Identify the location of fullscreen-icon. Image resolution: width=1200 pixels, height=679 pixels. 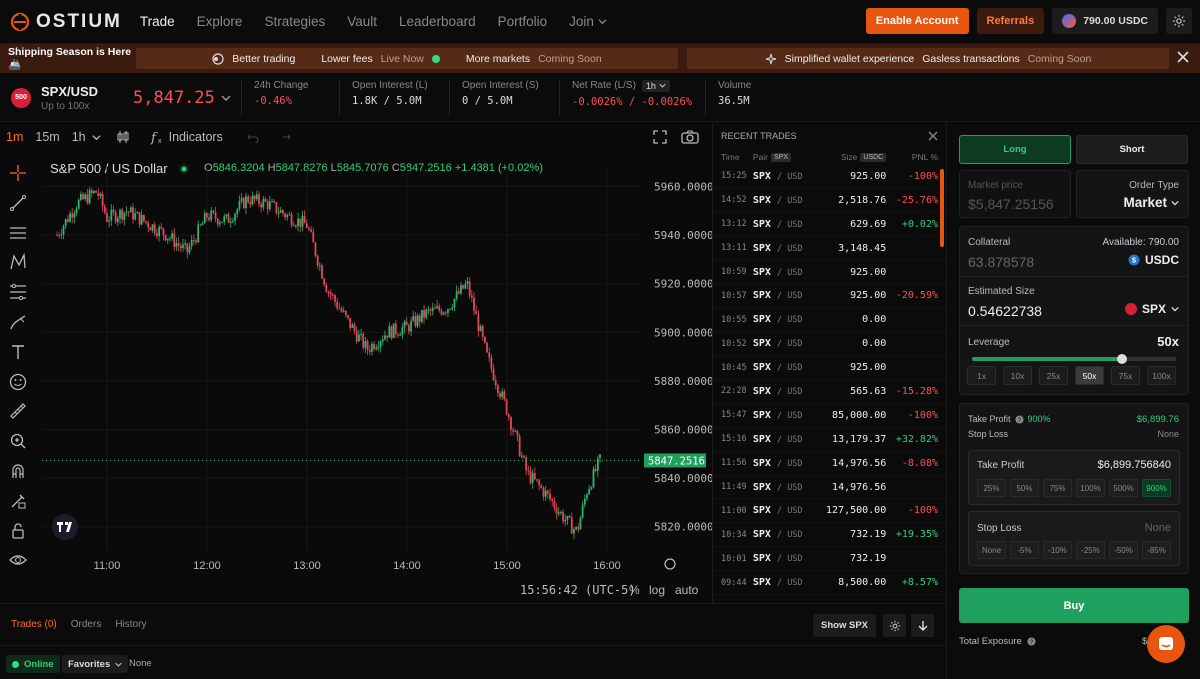
(660, 137).